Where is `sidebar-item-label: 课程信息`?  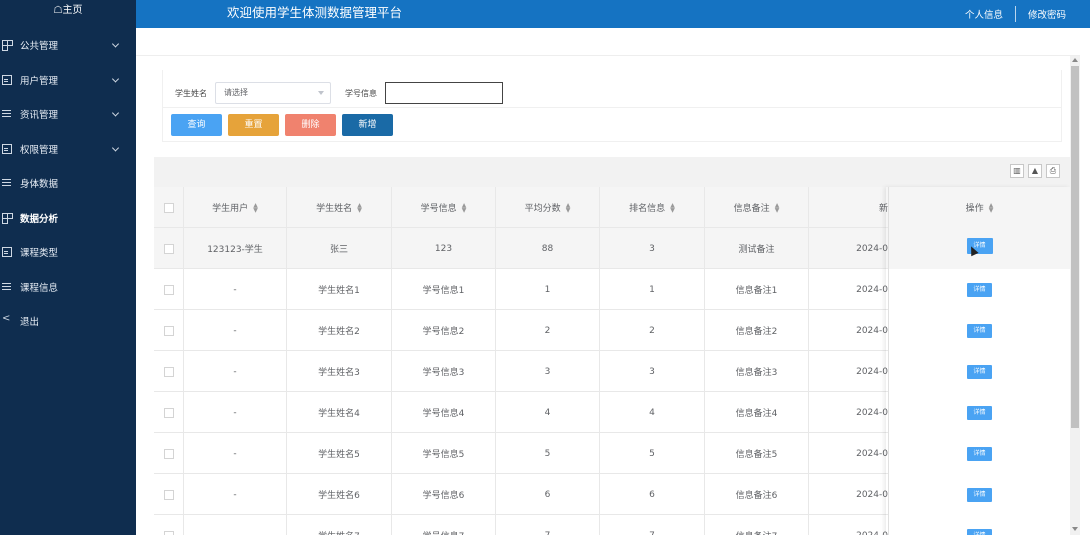 sidebar-item-label: 课程信息 is located at coordinates (39, 288).